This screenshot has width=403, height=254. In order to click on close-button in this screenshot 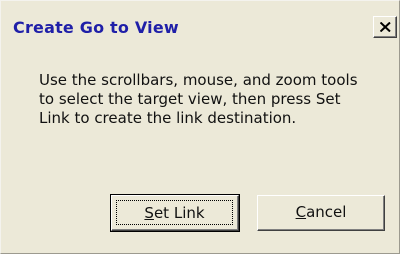, I will do `click(385, 27)`.